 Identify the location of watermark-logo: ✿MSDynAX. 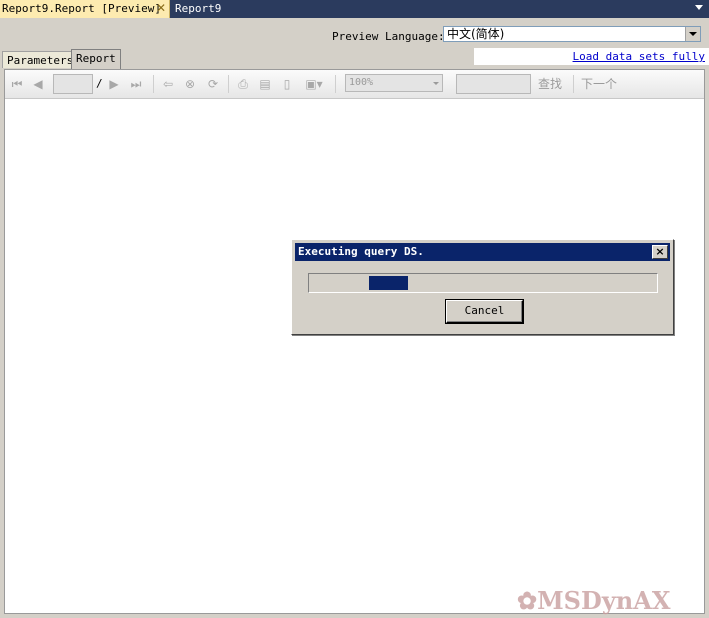
(594, 600).